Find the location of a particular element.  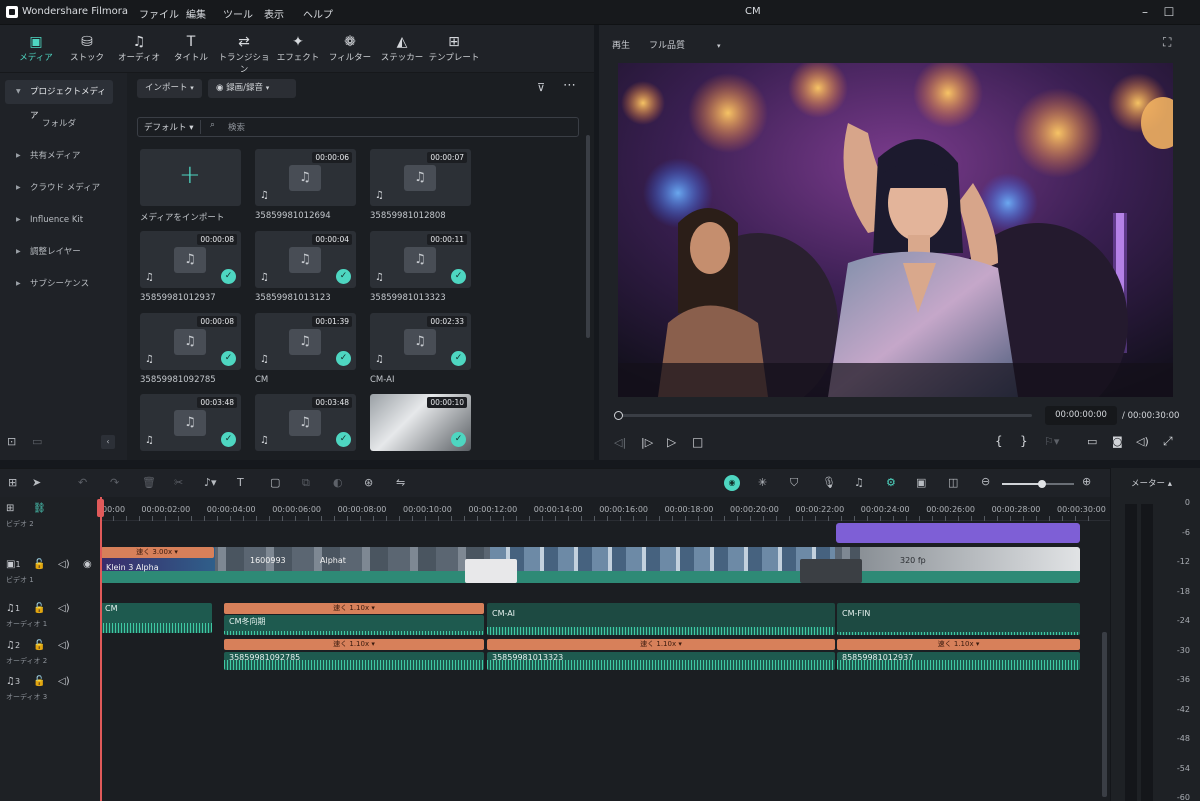

collapse-sidebar-icon: ‹ is located at coordinates (108, 442).